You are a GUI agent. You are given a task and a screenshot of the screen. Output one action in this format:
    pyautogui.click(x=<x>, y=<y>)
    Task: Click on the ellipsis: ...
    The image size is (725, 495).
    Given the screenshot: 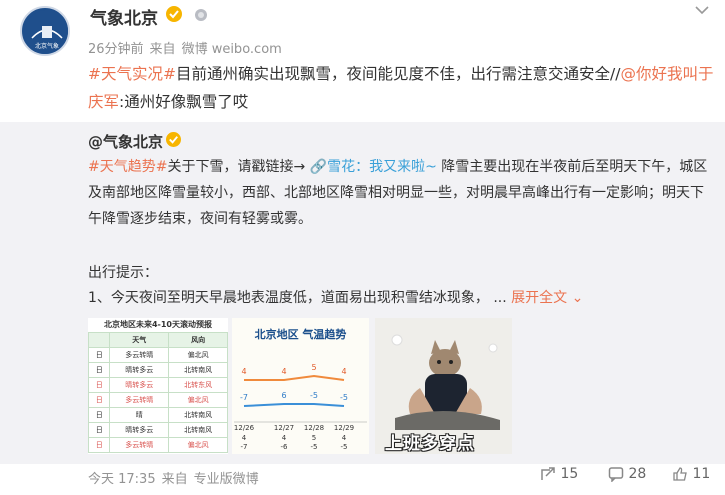 What is the action you would take?
    pyautogui.click(x=500, y=298)
    